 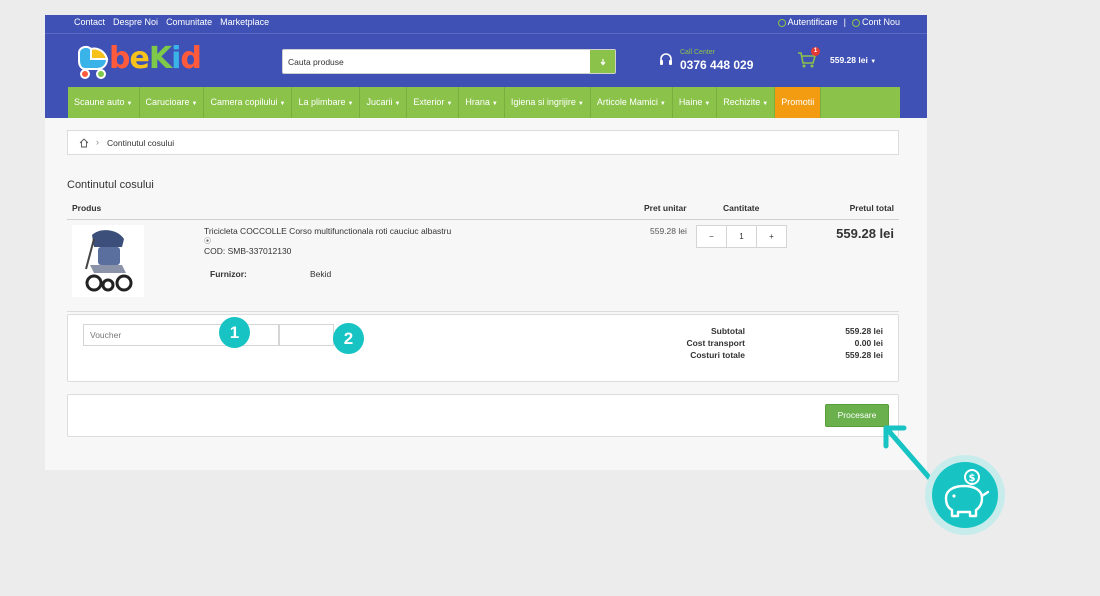 I want to click on nav-hrana: Hrana ▼, so click(x=482, y=102).